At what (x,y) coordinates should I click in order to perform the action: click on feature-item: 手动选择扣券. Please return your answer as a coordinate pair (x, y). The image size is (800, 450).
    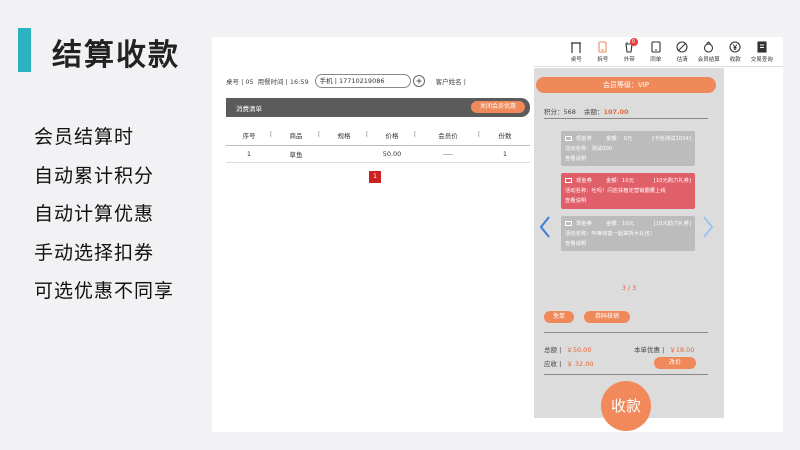
    Looking at the image, I should click on (94, 252).